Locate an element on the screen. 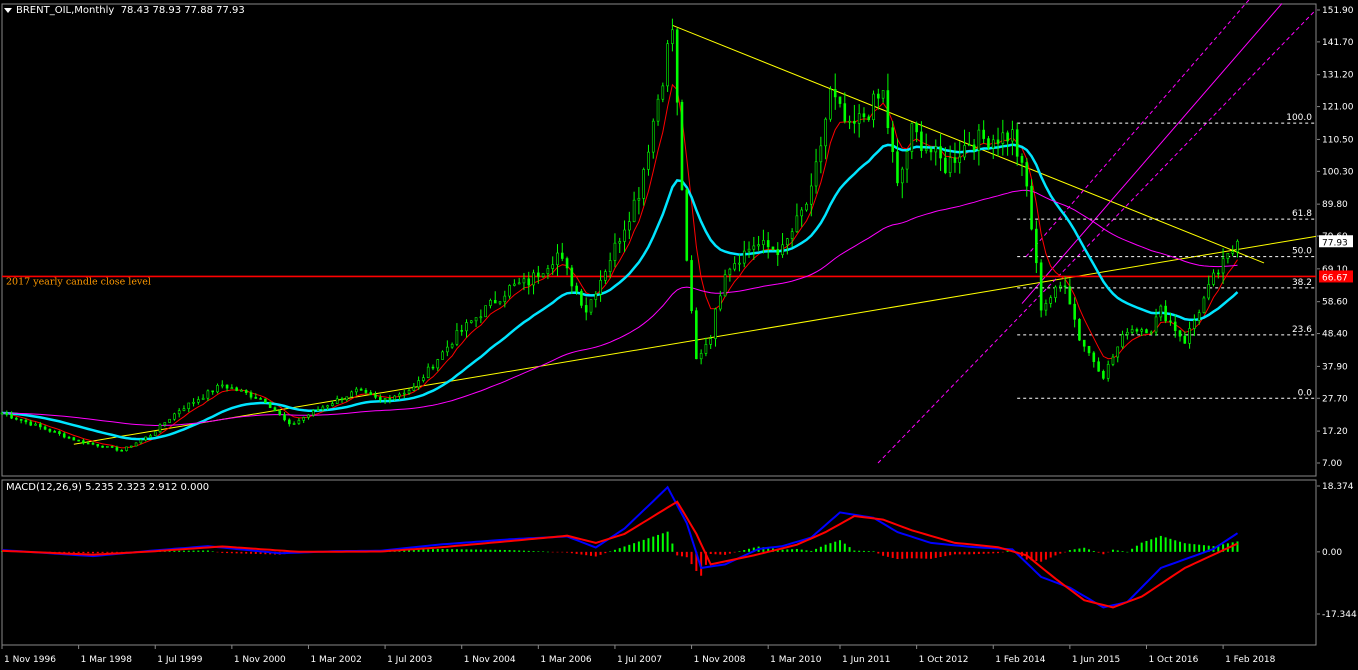 This screenshot has height=670, width=1358. x-axis-tick-label: 1 Mar 2006 is located at coordinates (566, 660).